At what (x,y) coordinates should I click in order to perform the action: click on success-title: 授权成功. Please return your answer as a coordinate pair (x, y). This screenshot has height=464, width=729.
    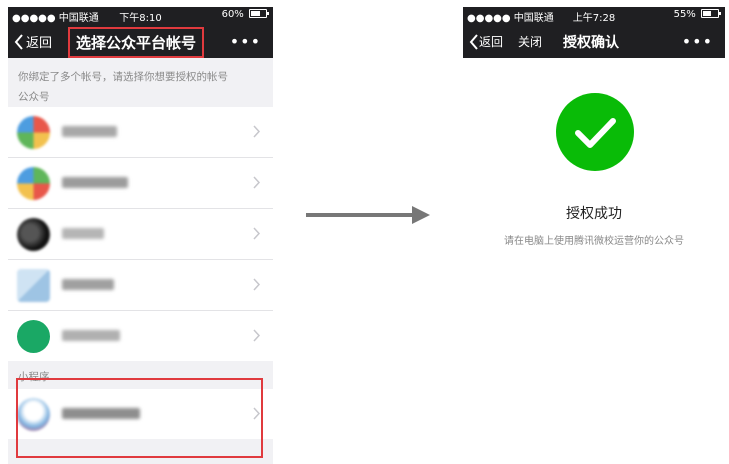
    Looking at the image, I should click on (594, 214).